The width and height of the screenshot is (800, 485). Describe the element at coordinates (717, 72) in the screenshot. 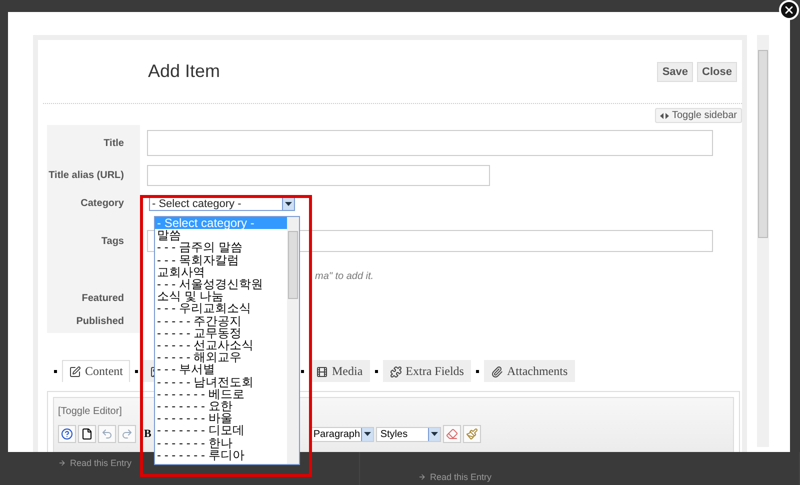

I see `close-button: Close` at that location.